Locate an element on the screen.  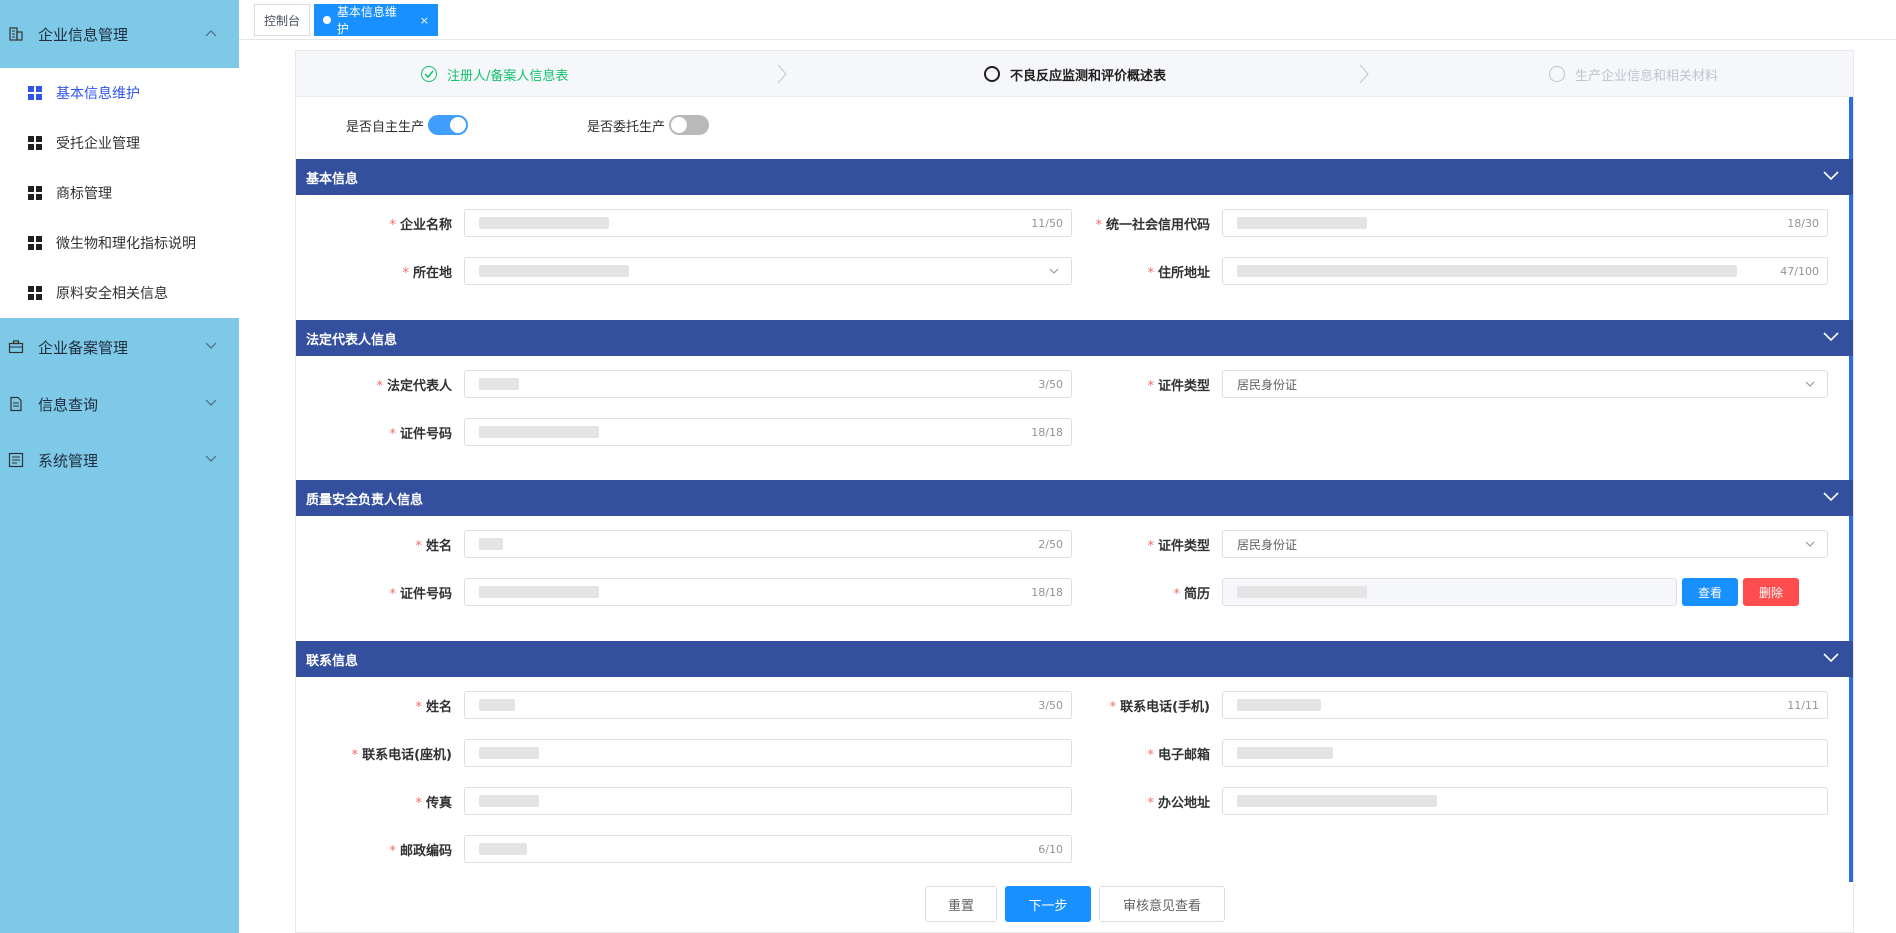
menu-group-system: 系统管理 is located at coordinates (119, 460).